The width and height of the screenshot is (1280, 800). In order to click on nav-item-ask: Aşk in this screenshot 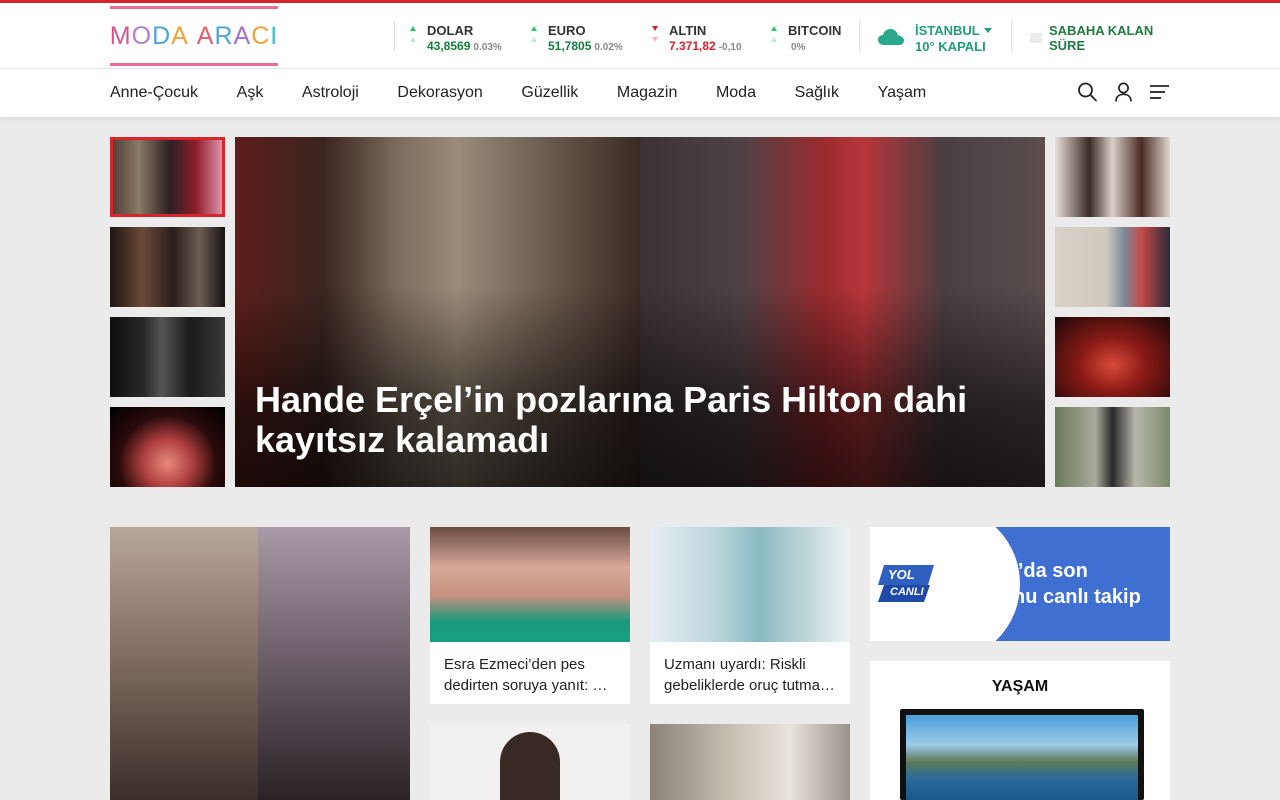, I will do `click(250, 93)`.